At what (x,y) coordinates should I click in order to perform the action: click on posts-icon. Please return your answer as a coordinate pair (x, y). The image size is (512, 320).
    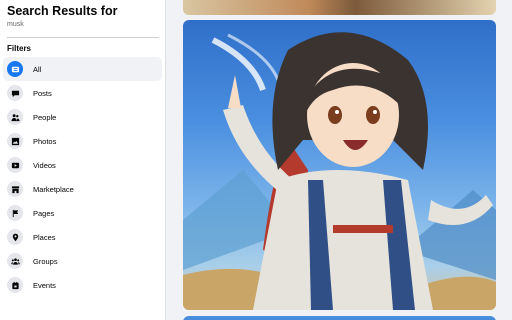
    Looking at the image, I should click on (15, 93).